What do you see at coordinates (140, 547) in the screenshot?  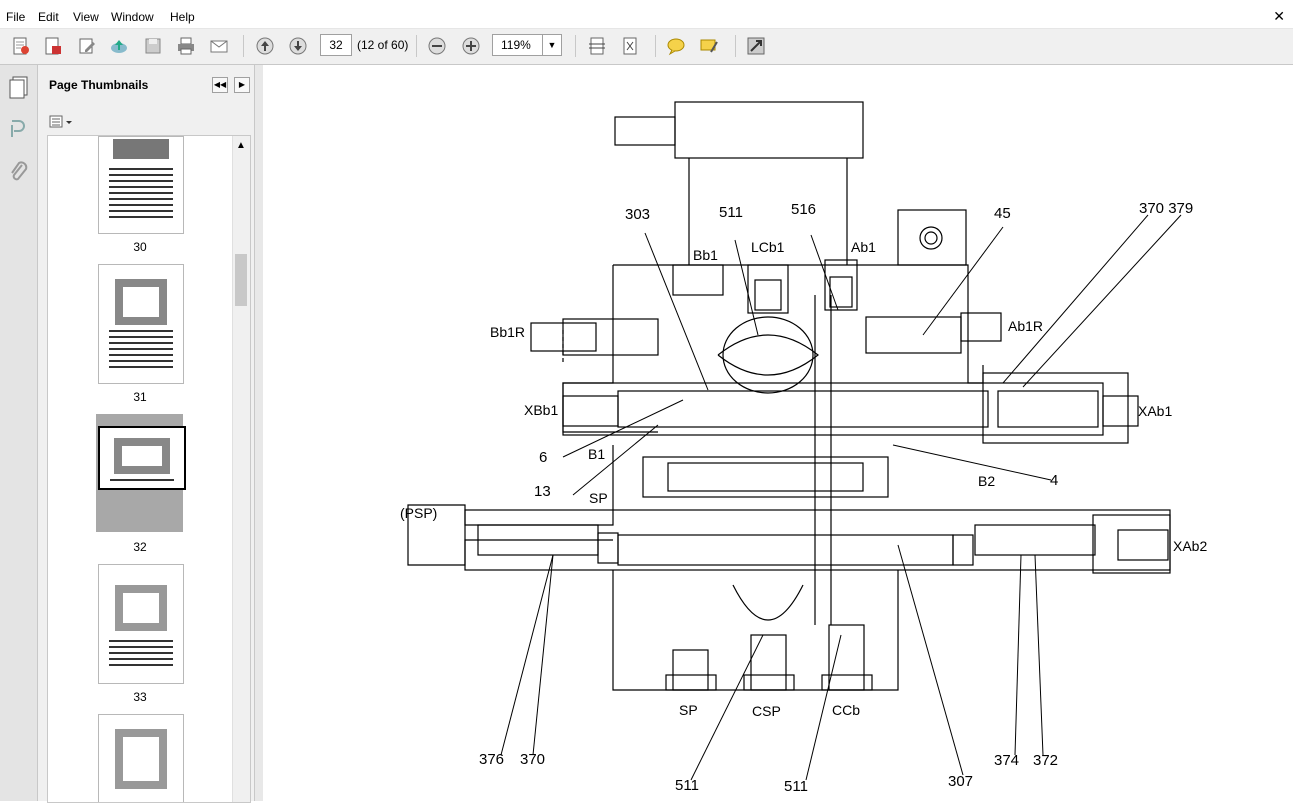 I see `thumbnail-label-32: 32` at bounding box center [140, 547].